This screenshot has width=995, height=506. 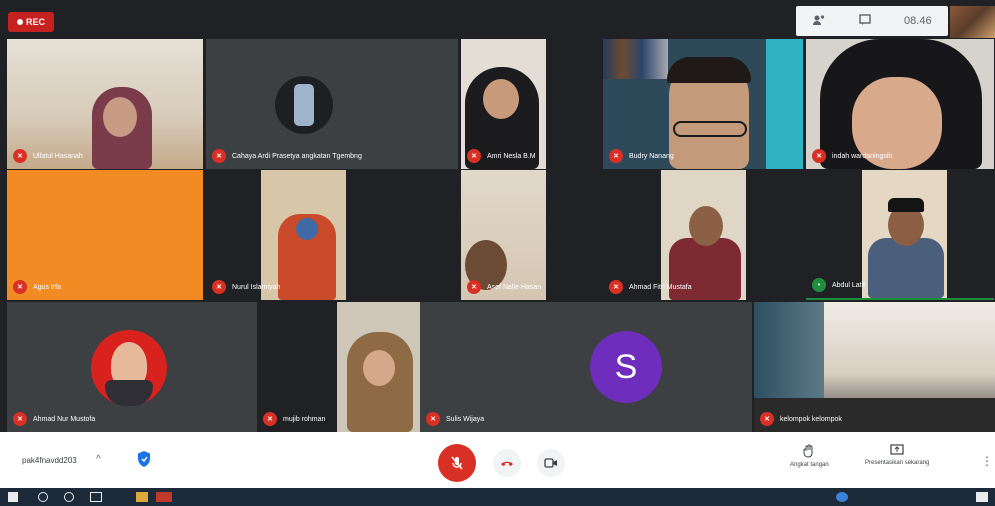 I want to click on chevron-up-icon: ^, so click(x=98, y=459).